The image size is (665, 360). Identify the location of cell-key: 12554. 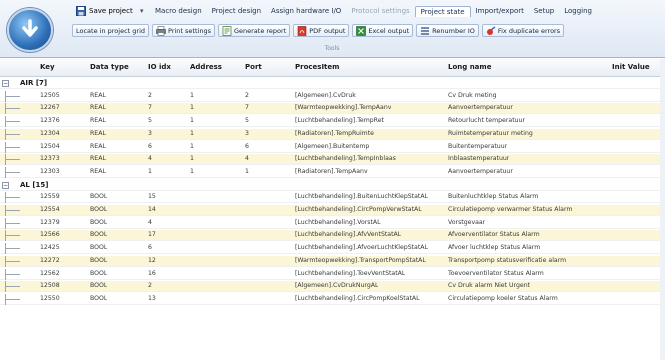
(50, 209).